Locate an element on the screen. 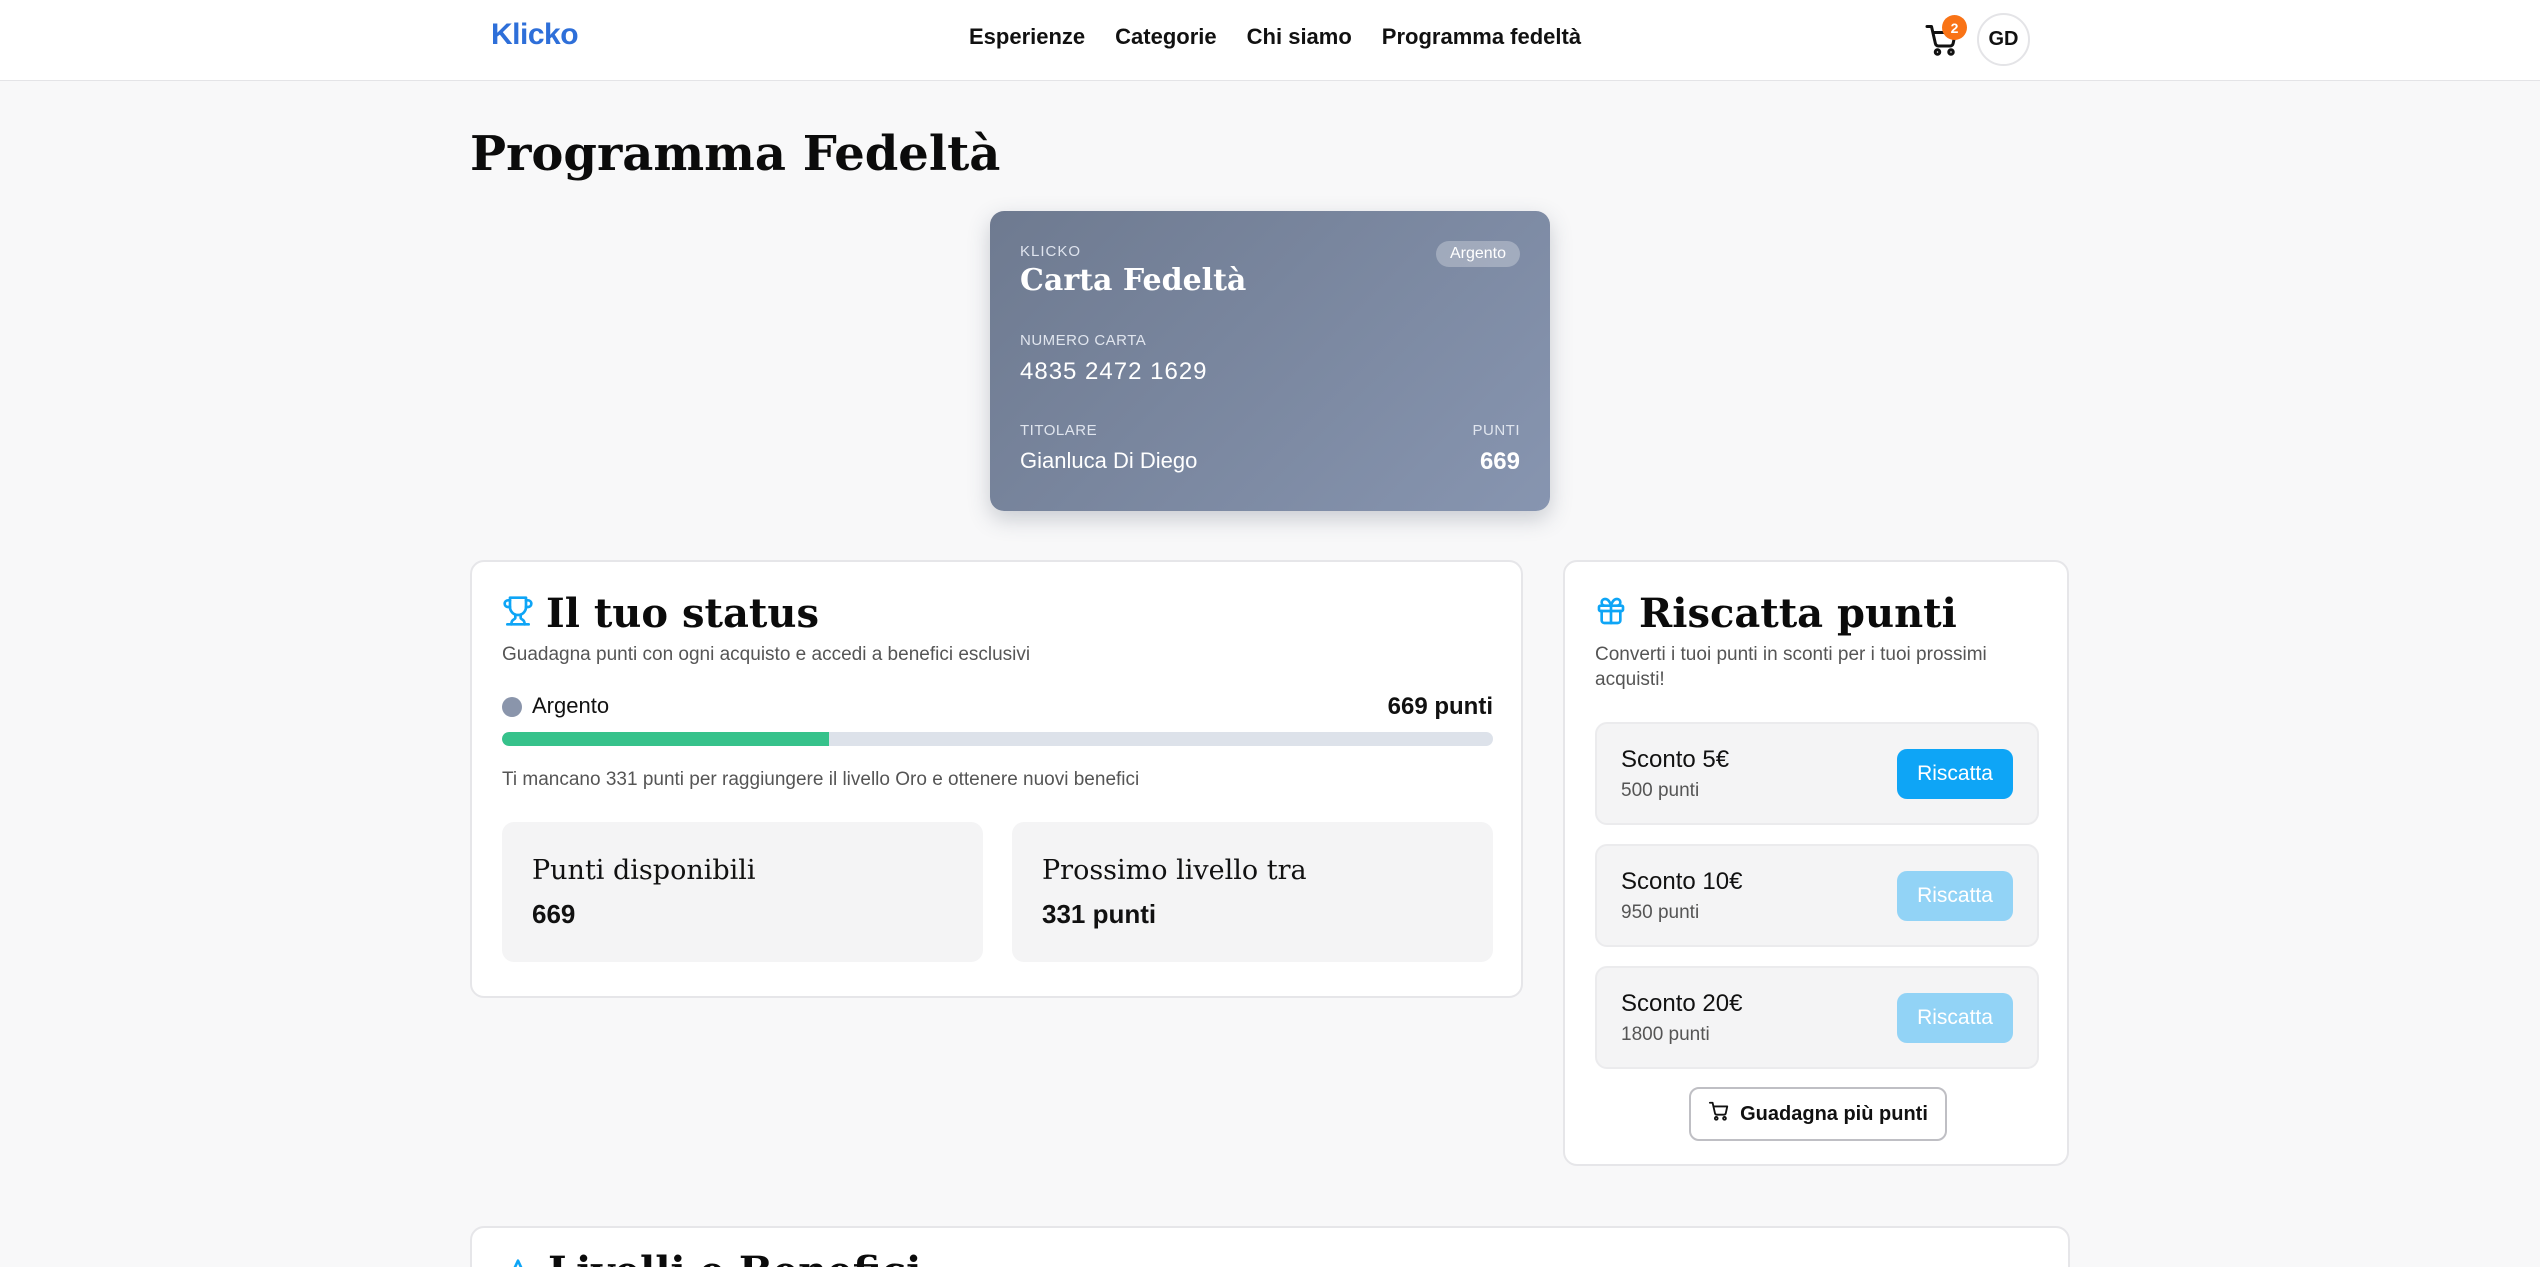 The image size is (2540, 1267). reward-title: Sconto 20€ is located at coordinates (1682, 1003).